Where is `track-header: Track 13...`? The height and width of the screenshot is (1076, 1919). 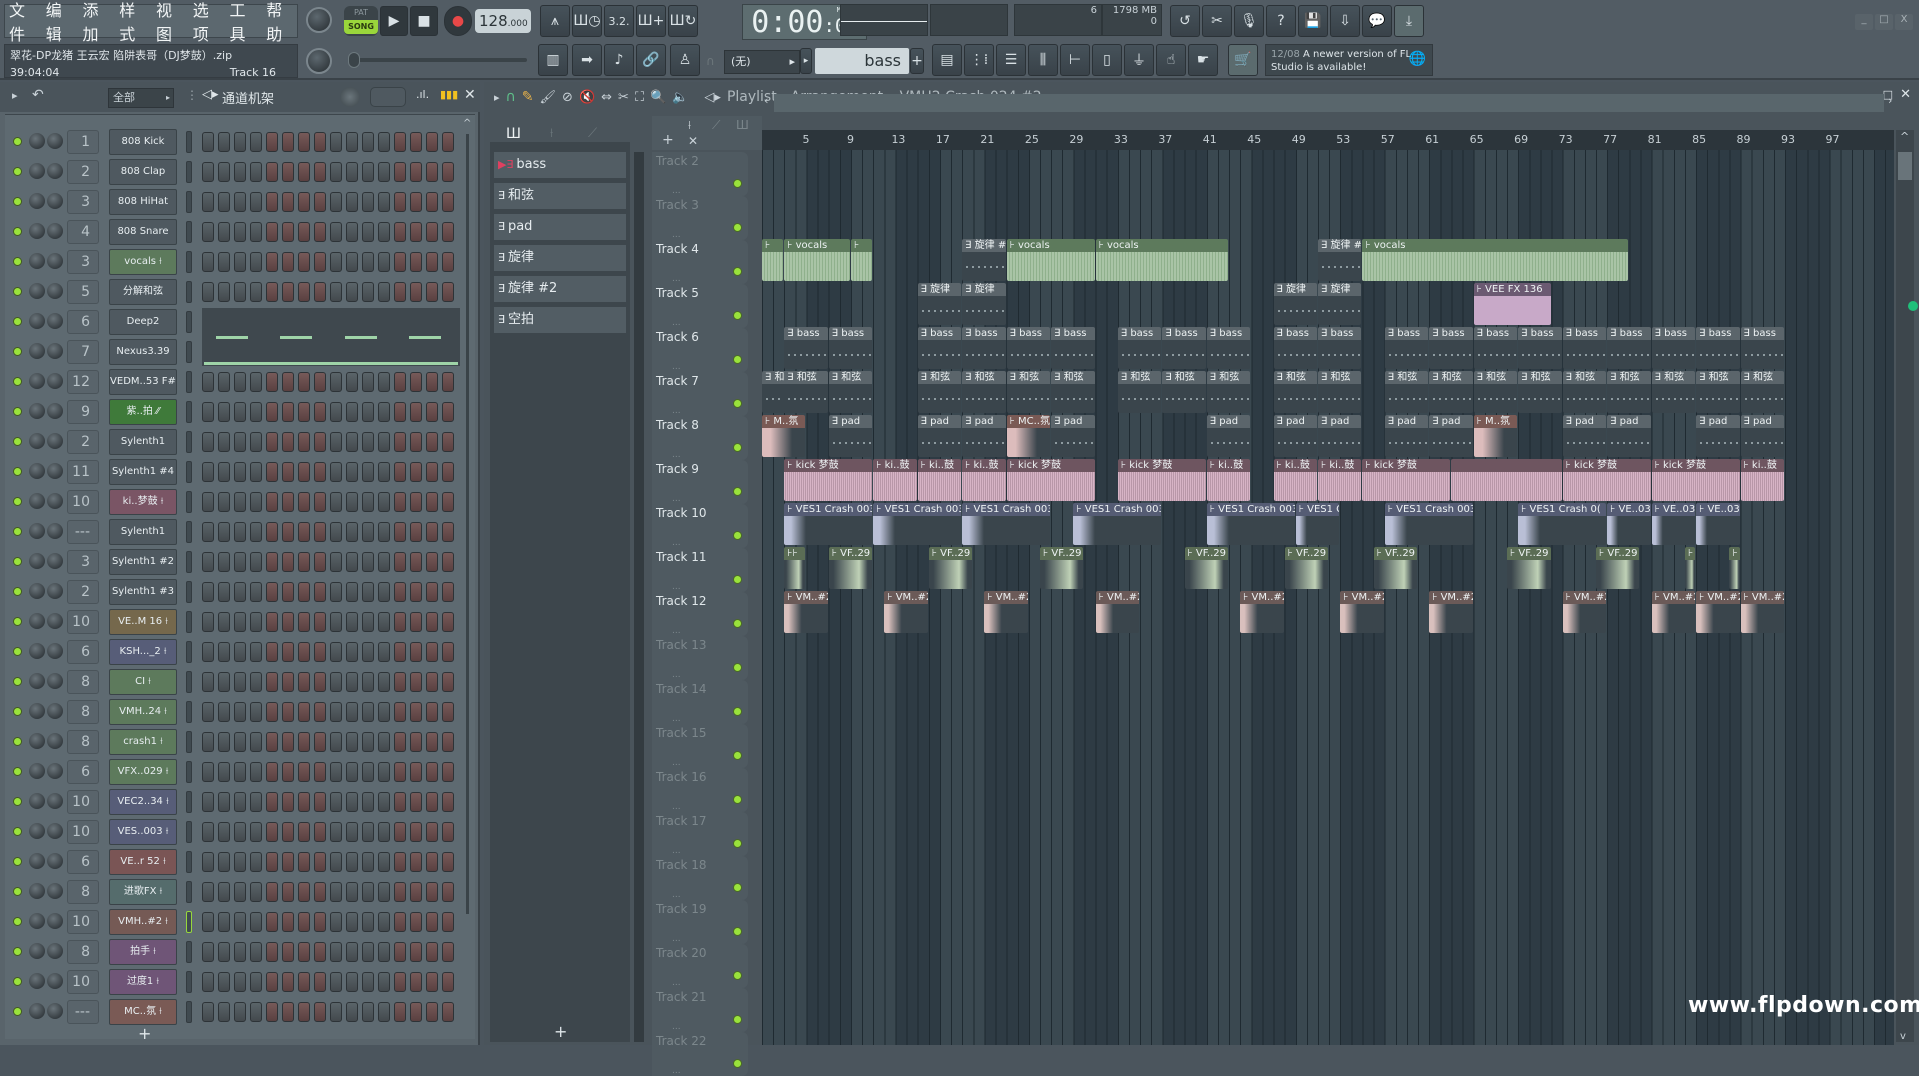 track-header: Track 13... is located at coordinates (700, 658).